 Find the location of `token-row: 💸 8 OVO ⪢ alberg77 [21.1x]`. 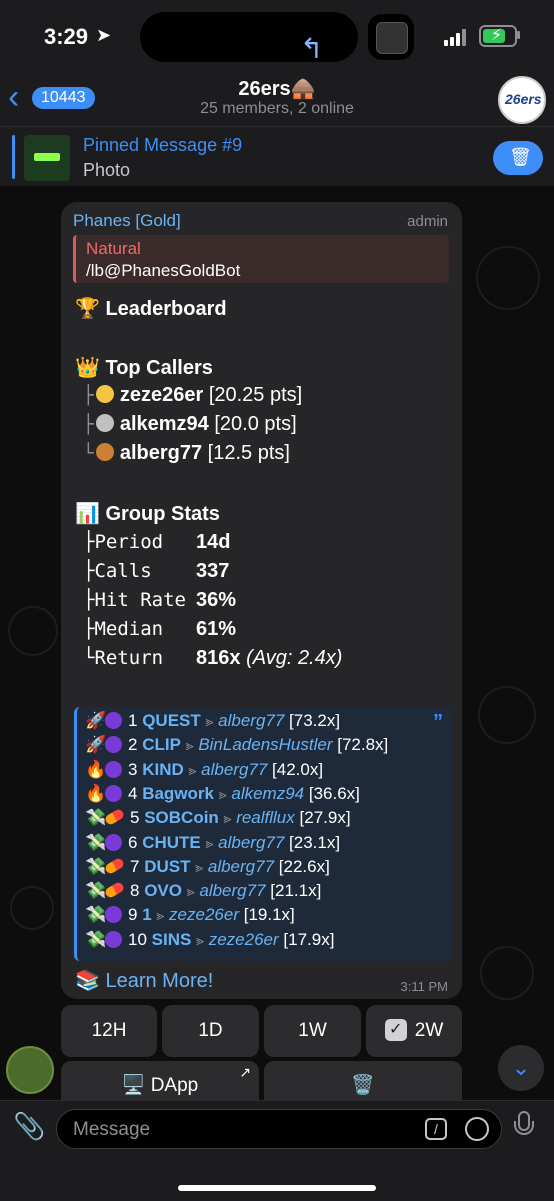

token-row: 💸 8 OVO ⪢ alberg77 [21.1x] is located at coordinates (203, 891).